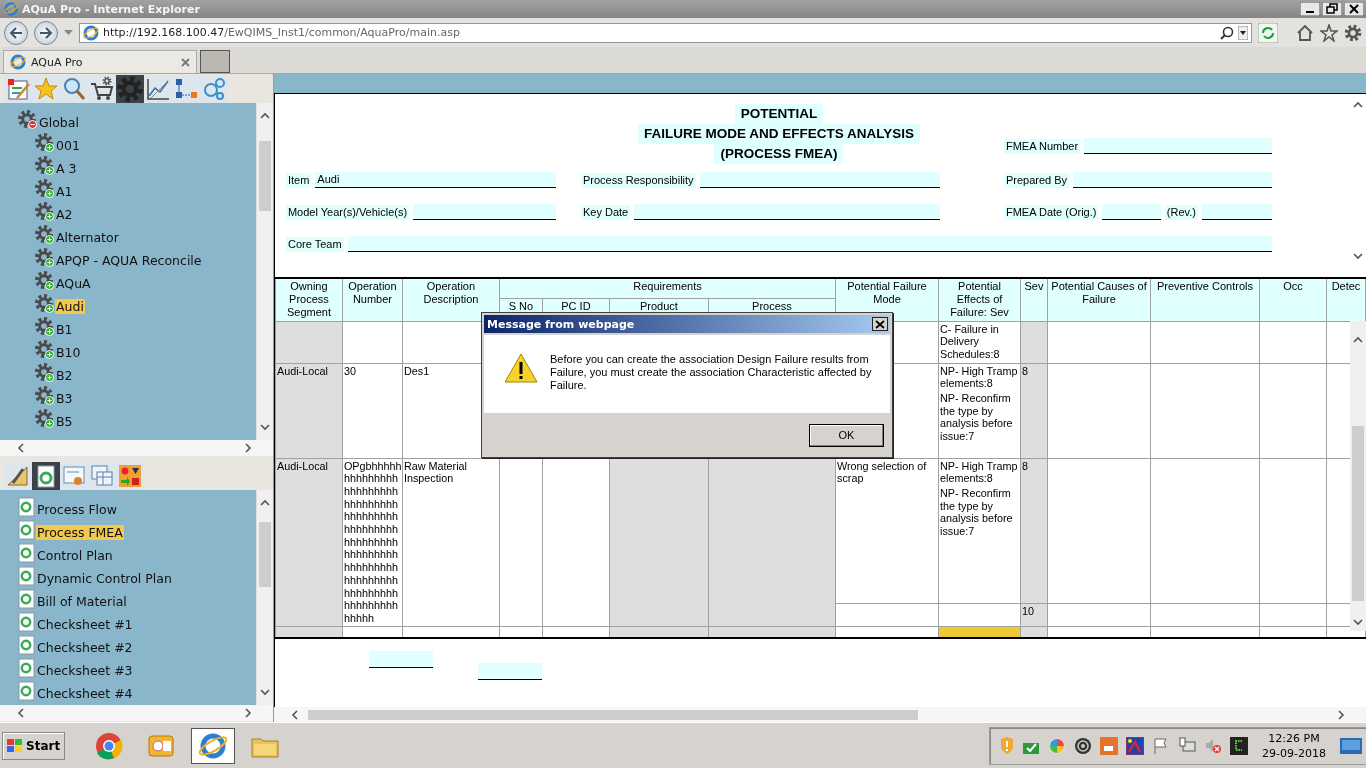  Describe the element at coordinates (111, 9) in the screenshot. I see `window-title: AQuA Pro - Internet Explorer` at that location.